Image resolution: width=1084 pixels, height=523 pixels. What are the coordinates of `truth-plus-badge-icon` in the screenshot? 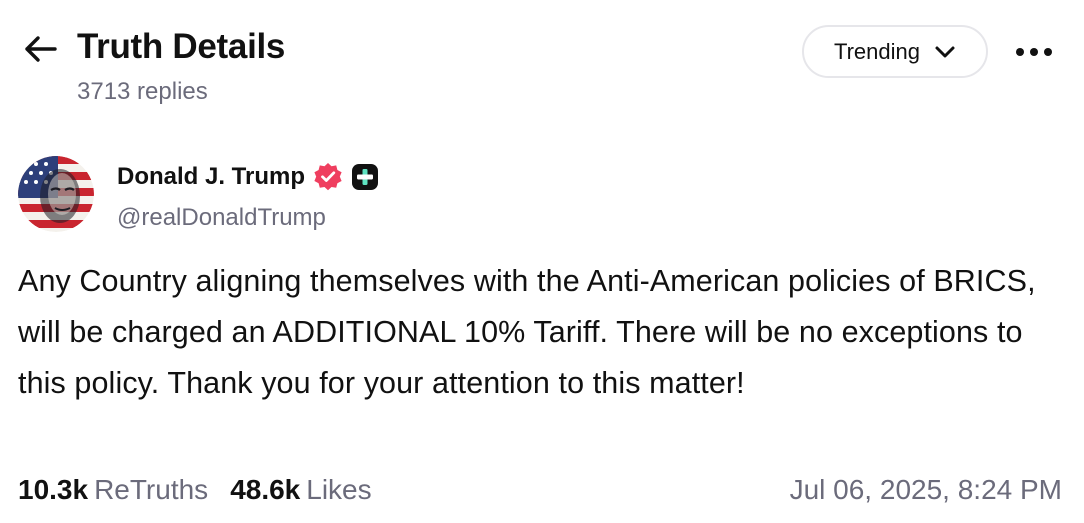 It's located at (365, 177).